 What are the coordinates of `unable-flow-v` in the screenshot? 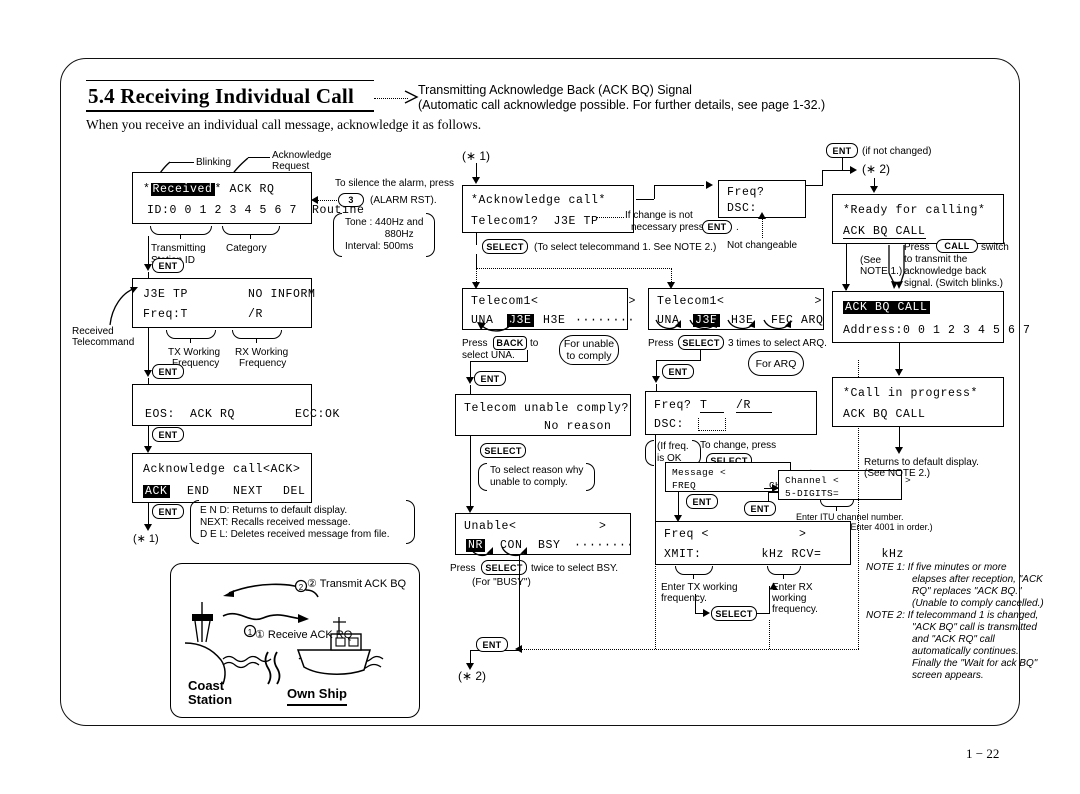 It's located at (470, 473).